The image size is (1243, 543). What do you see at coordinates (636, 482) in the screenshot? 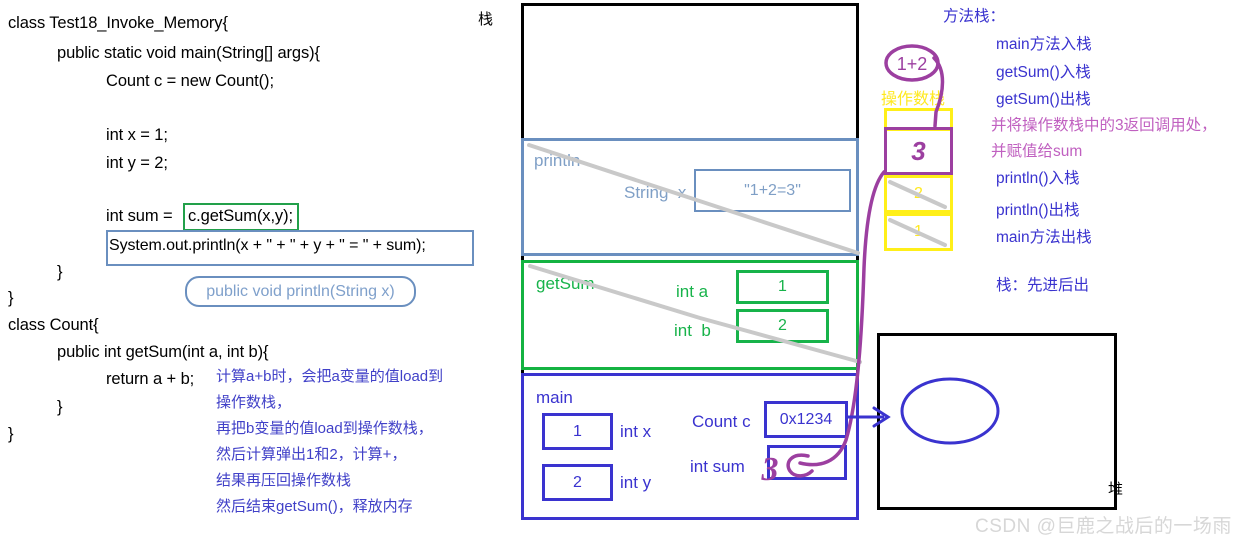
I see `slot-label: int y` at bounding box center [636, 482].